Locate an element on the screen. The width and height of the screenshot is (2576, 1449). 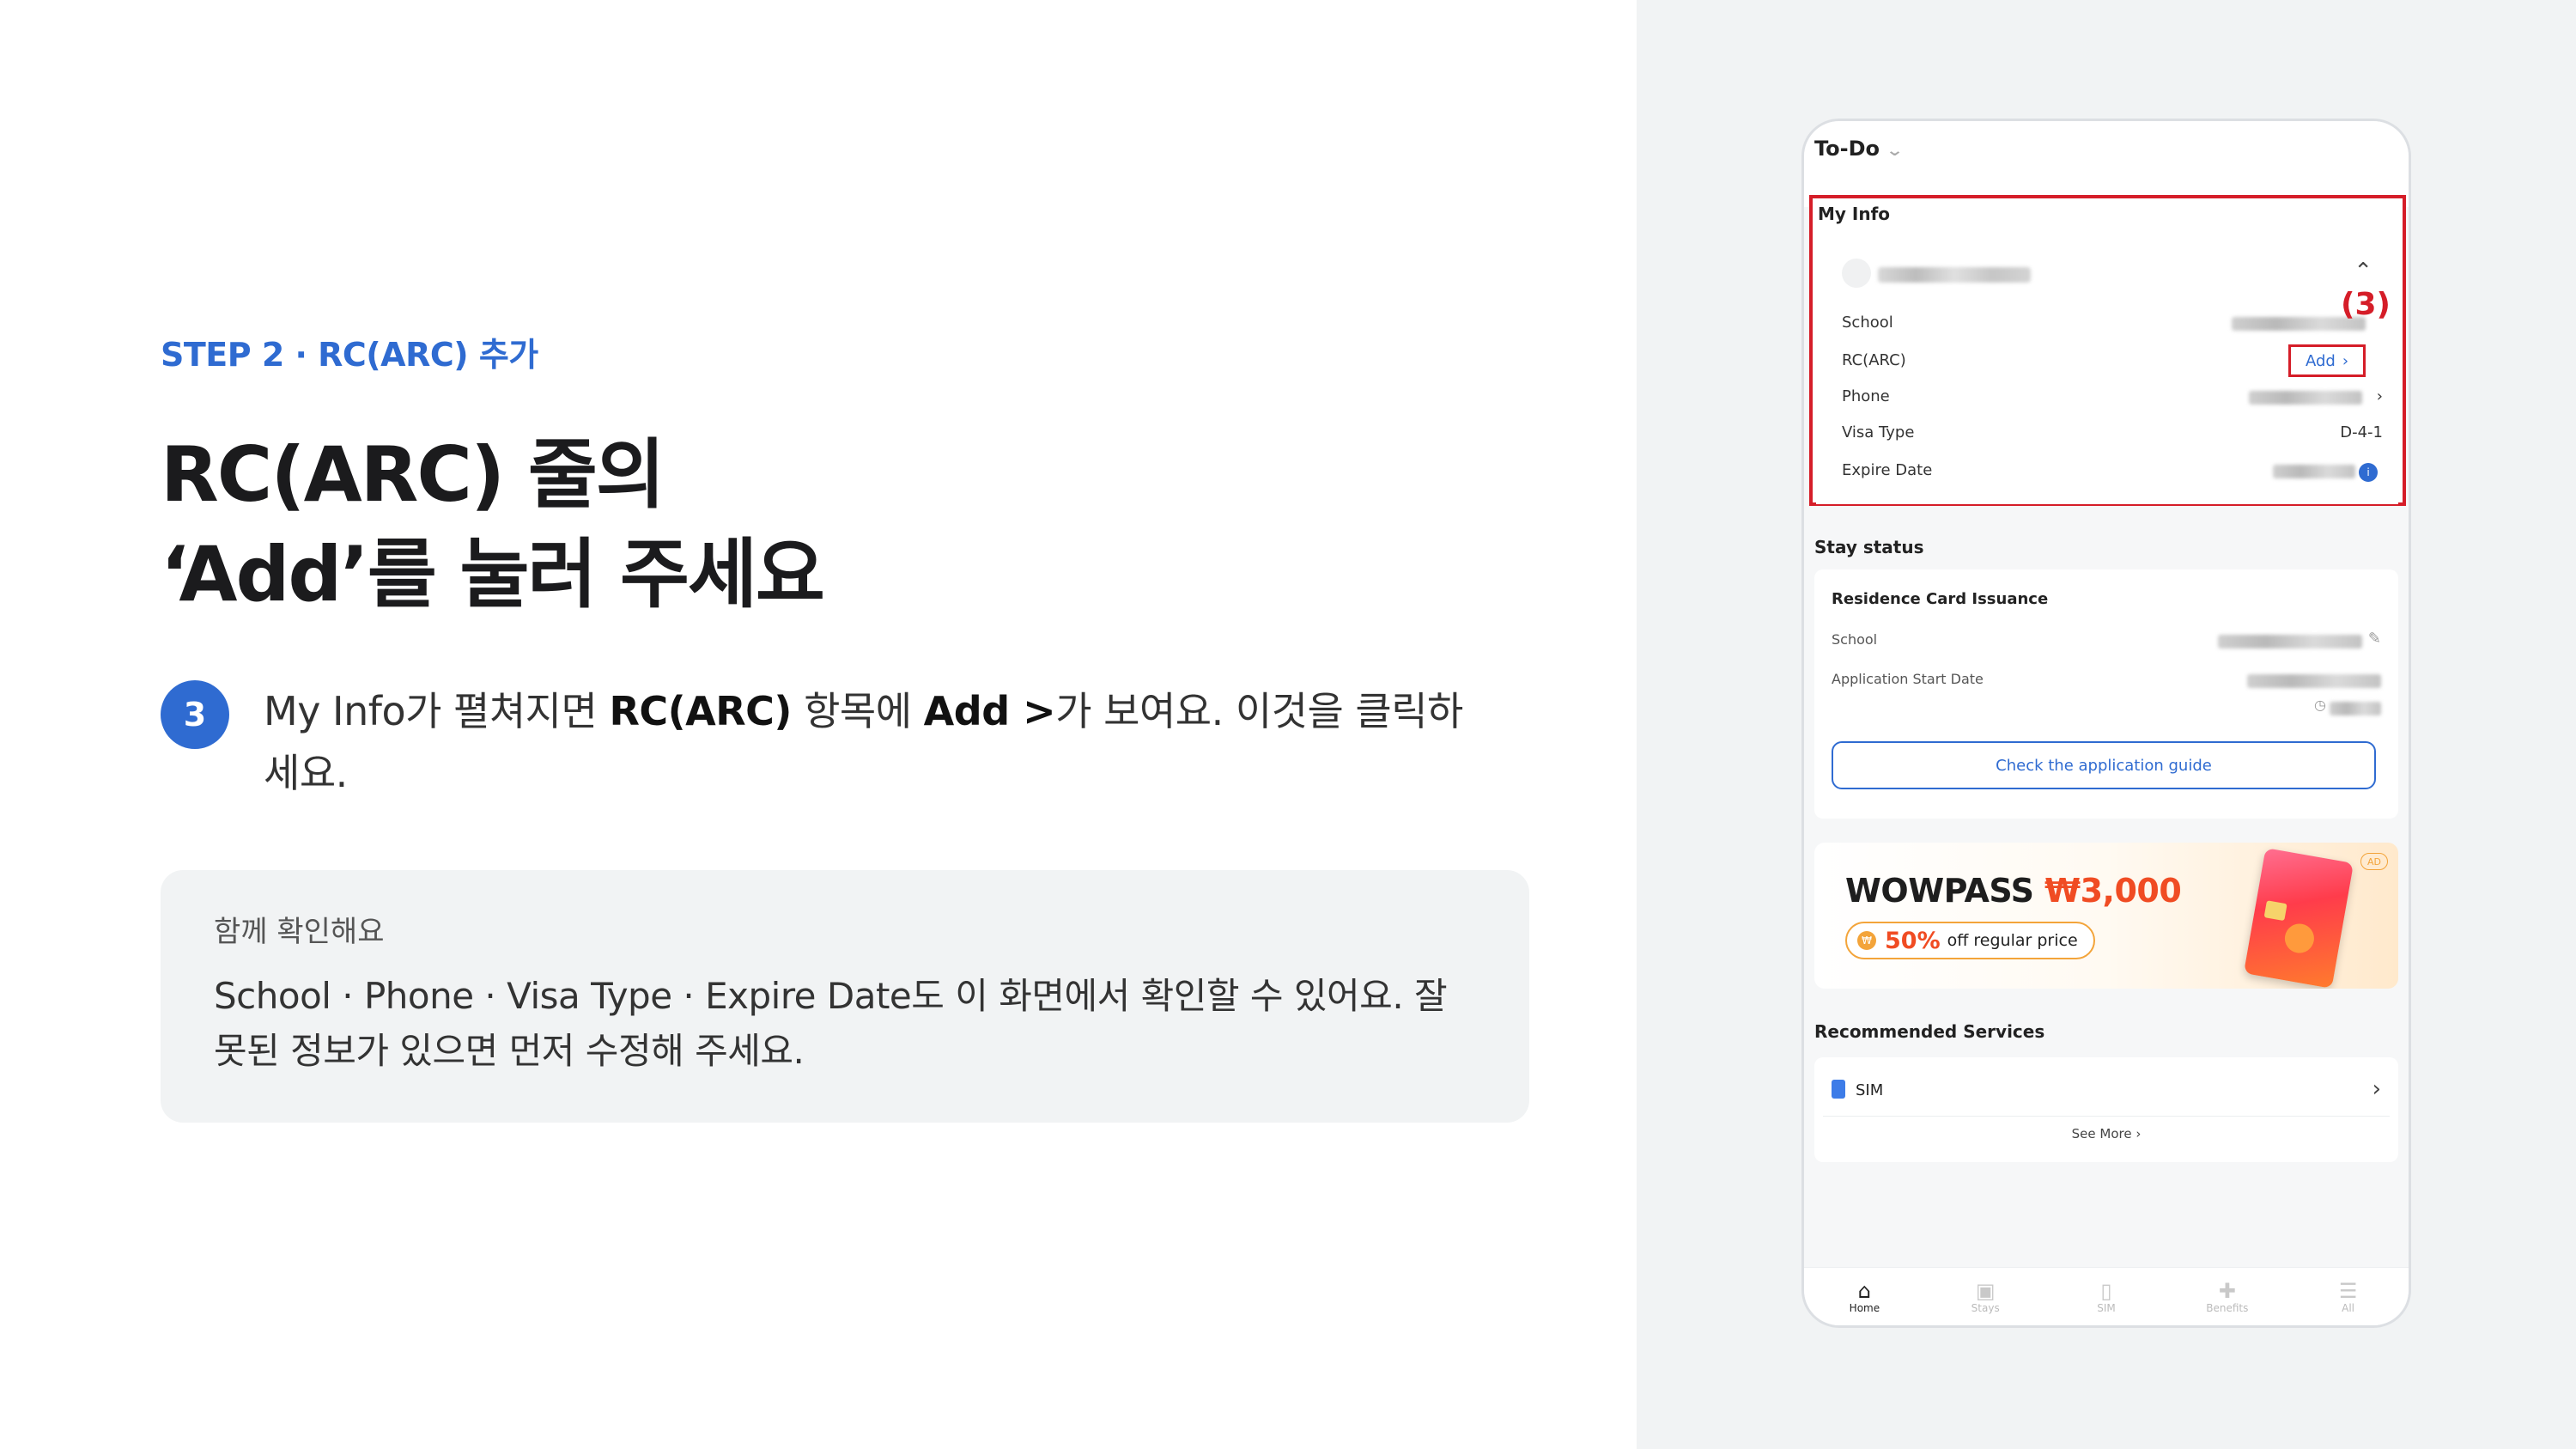
add-rc-arc-button: Add › is located at coordinates (2327, 360).